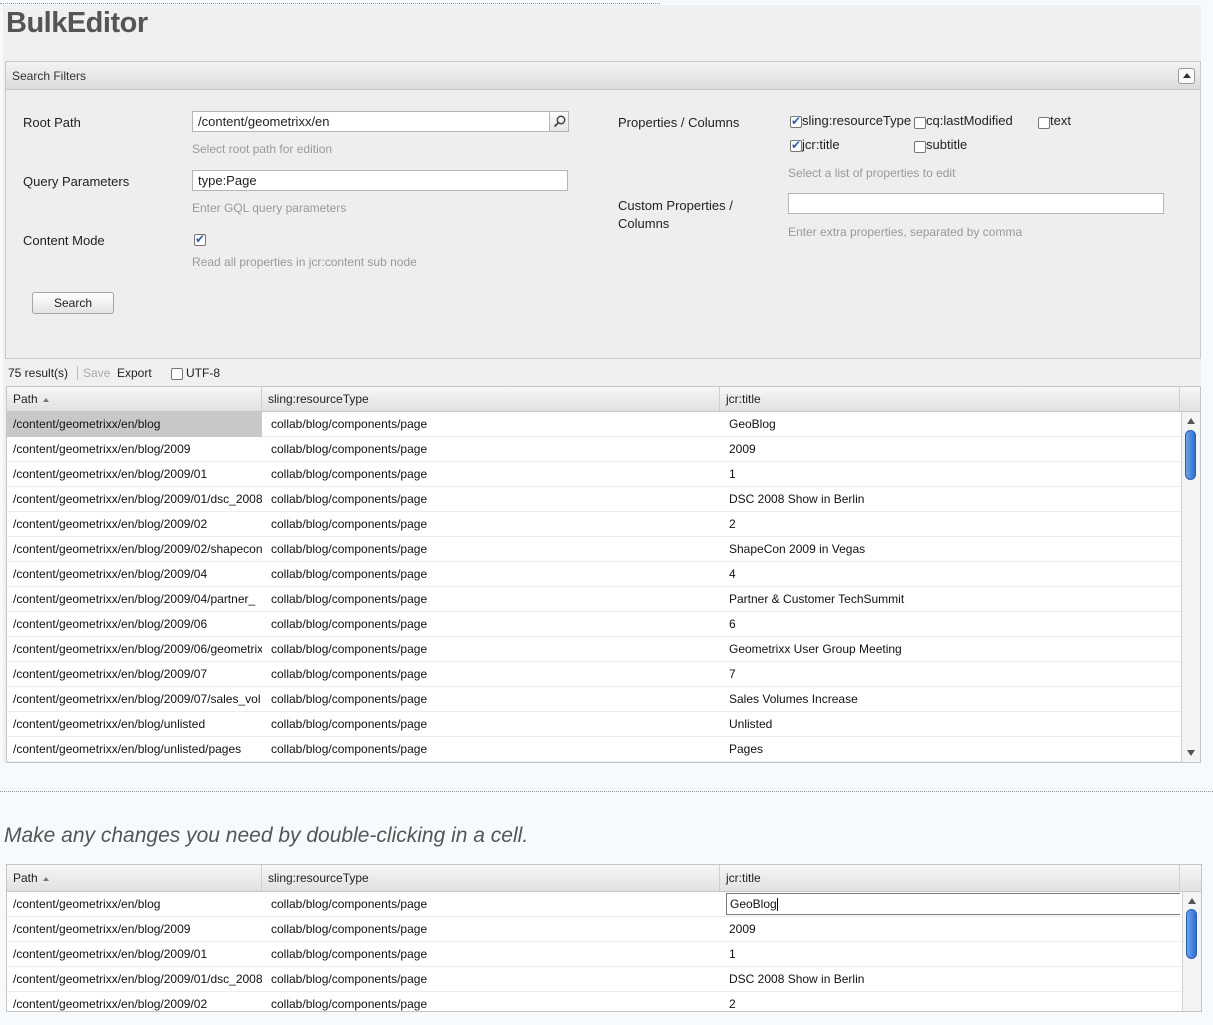 The image size is (1213, 1025). What do you see at coordinates (951, 624) in the screenshot?
I see `title-cell: 6` at bounding box center [951, 624].